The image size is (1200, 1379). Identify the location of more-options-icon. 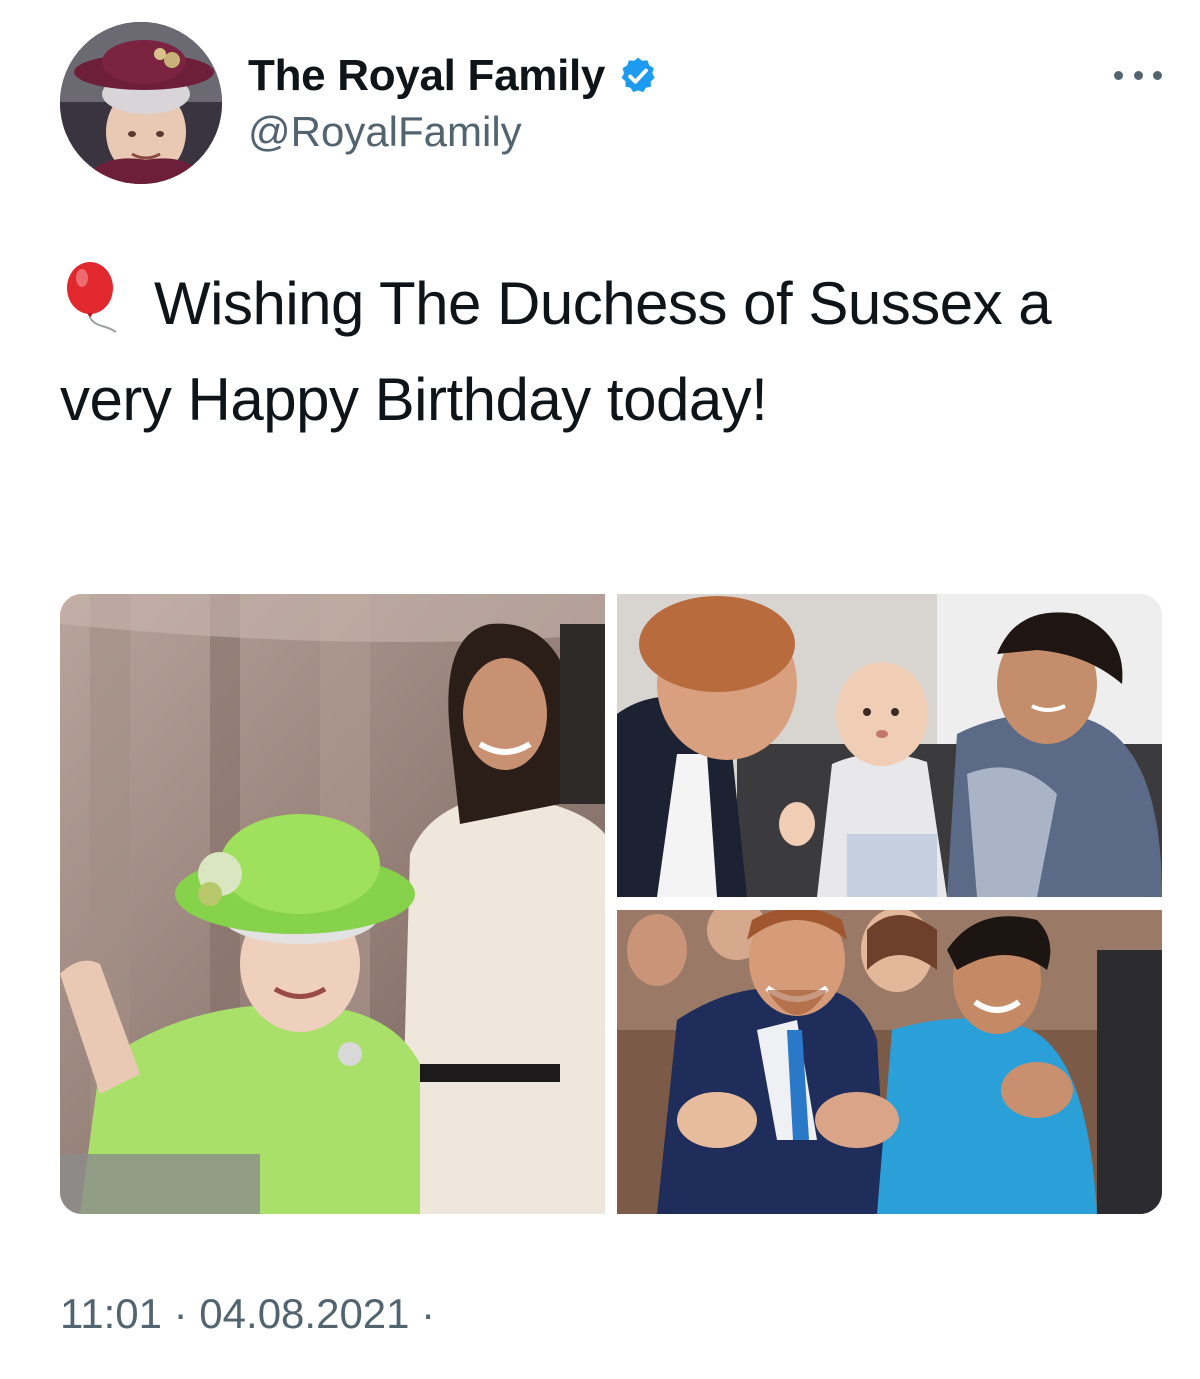
(1138, 75).